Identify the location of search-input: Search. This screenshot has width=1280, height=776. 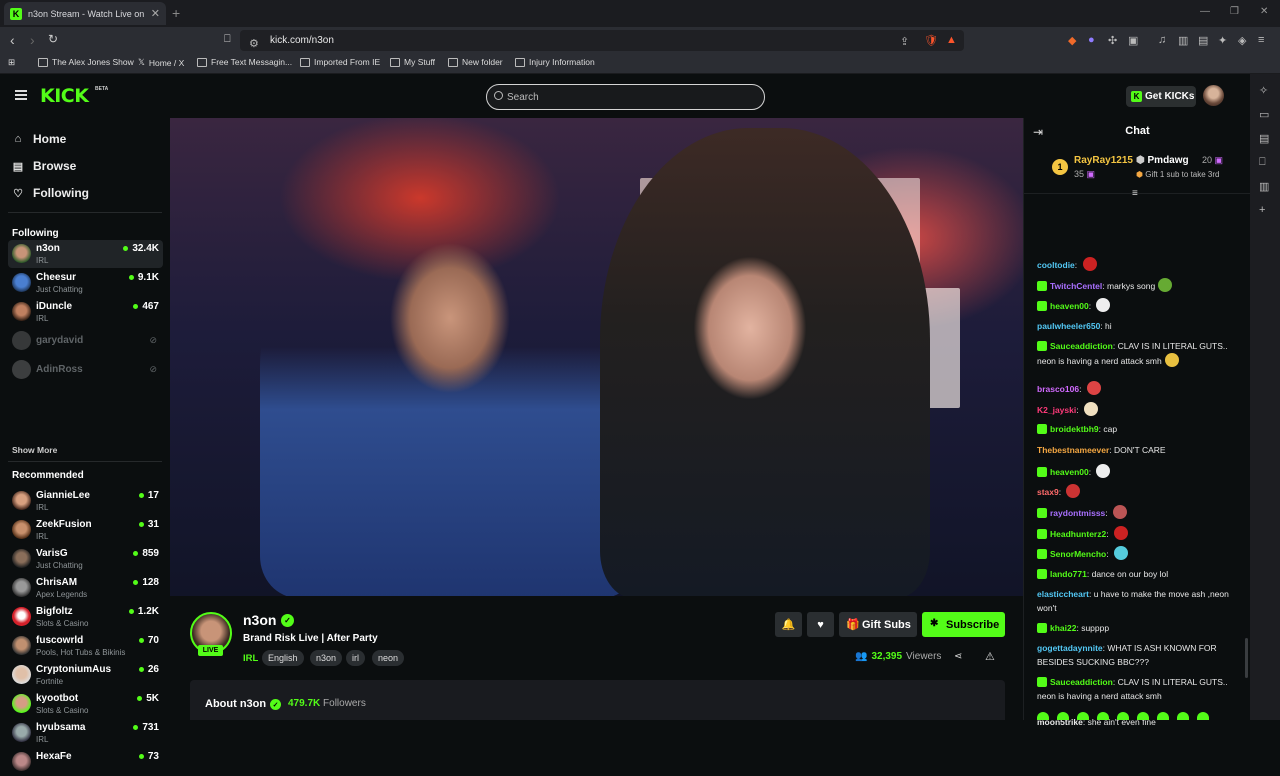
(625, 97).